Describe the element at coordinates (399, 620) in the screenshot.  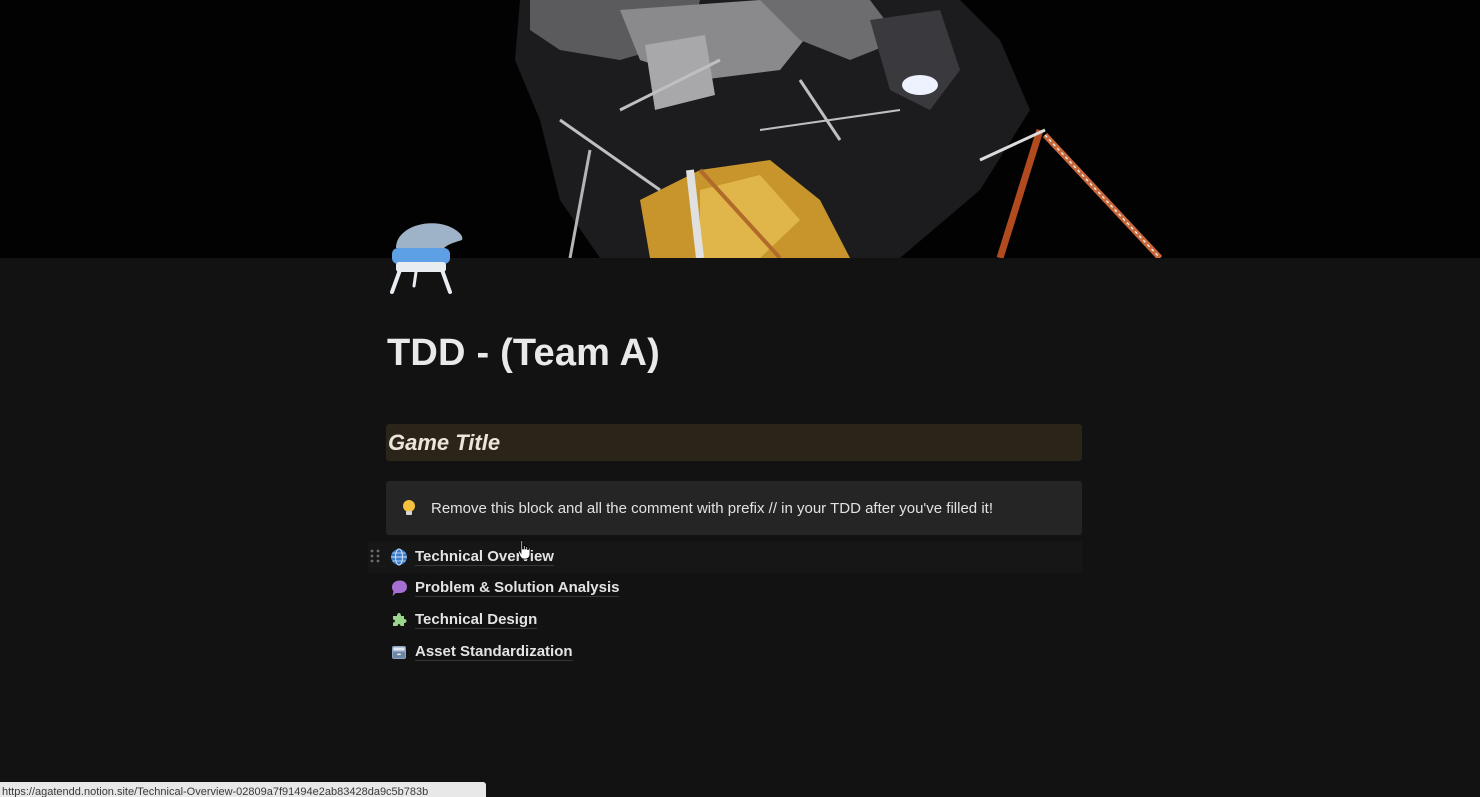
I see `puzzle-icon` at that location.